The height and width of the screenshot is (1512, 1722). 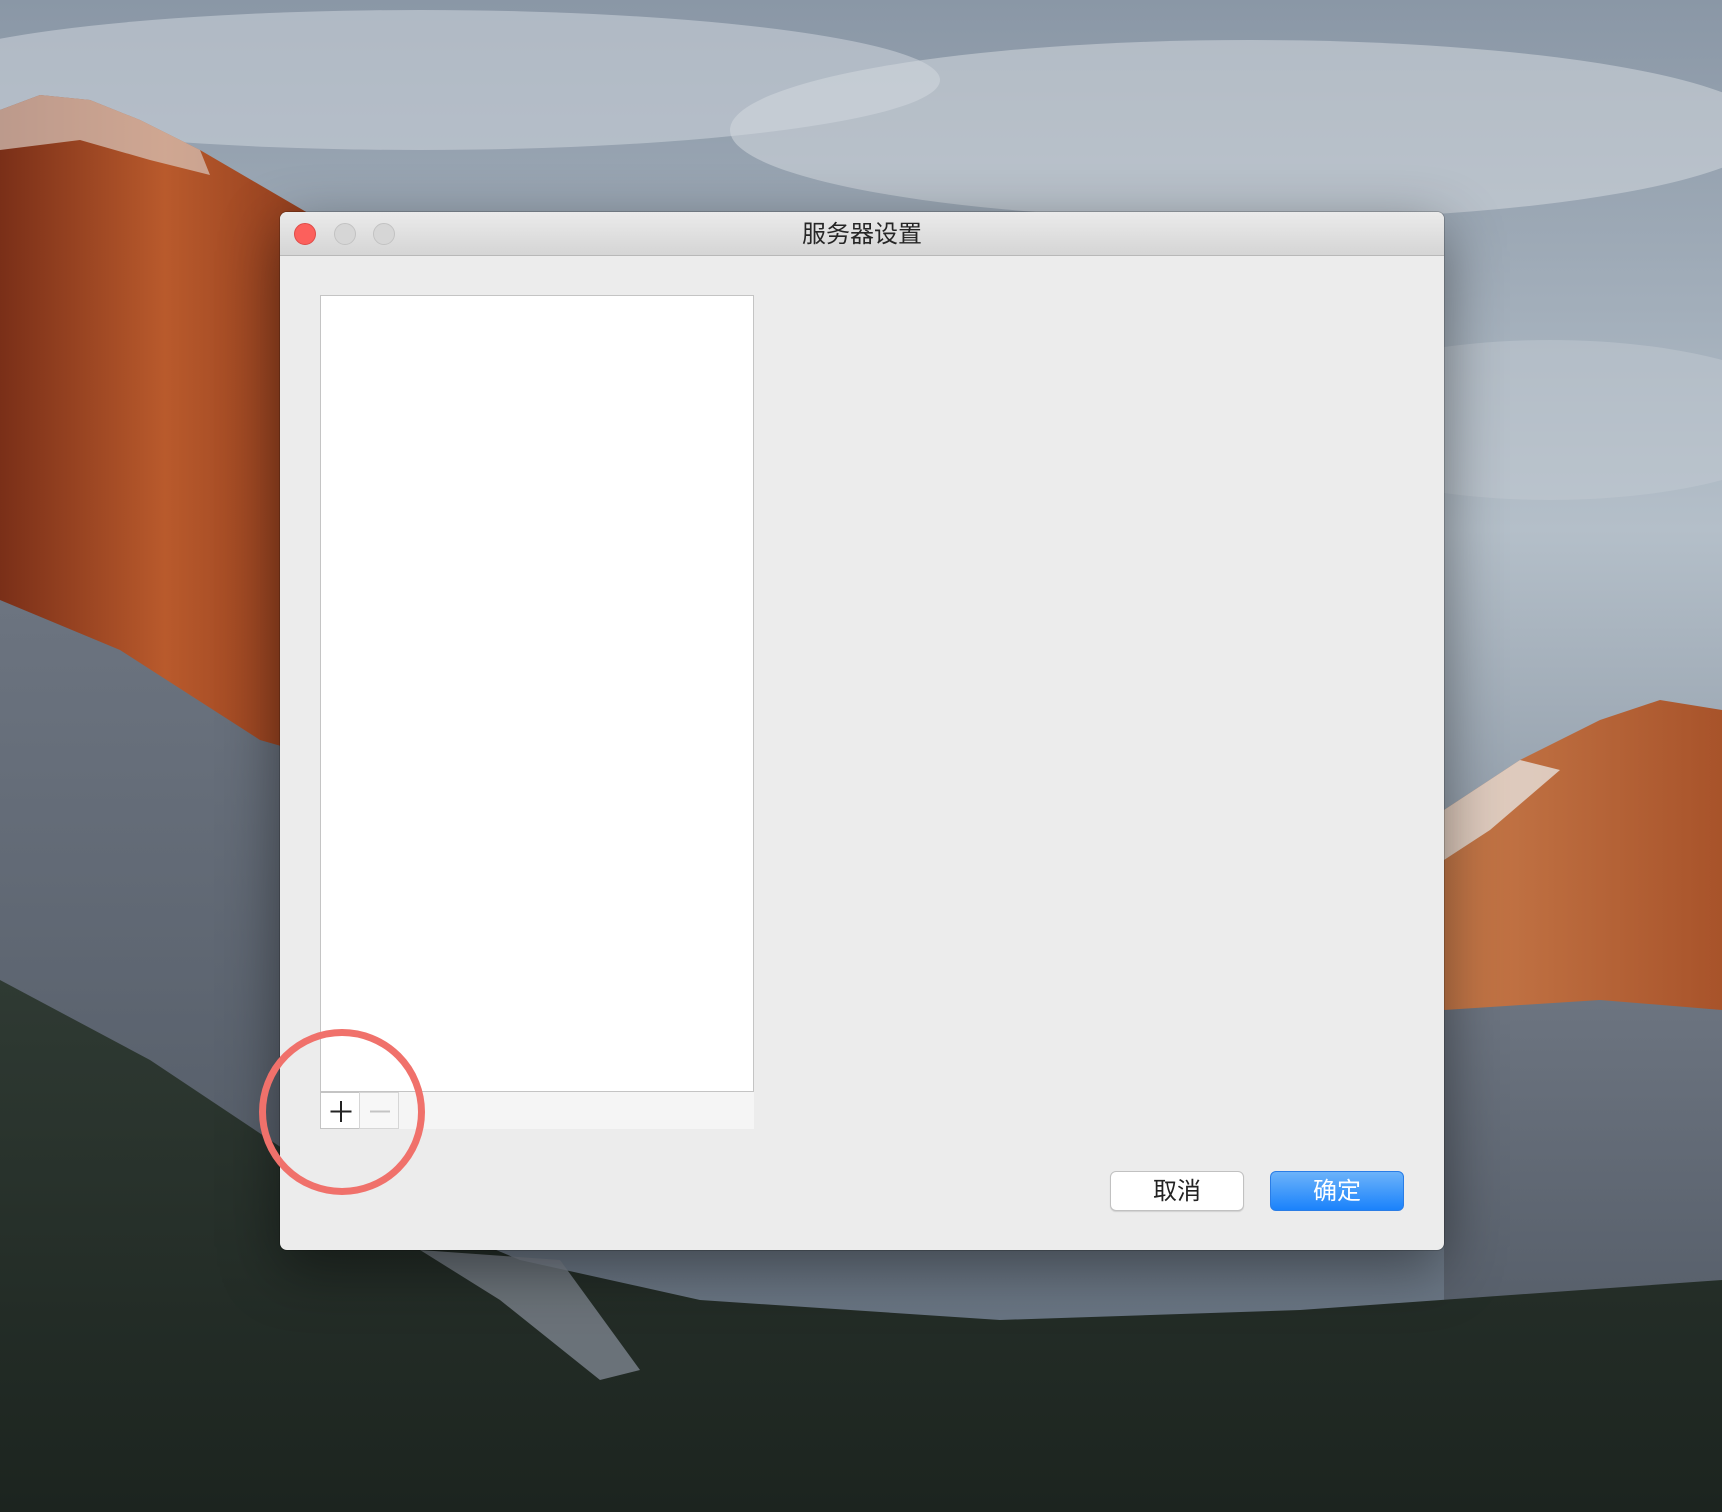 I want to click on window-titlebar: 服务器设置, so click(x=862, y=234).